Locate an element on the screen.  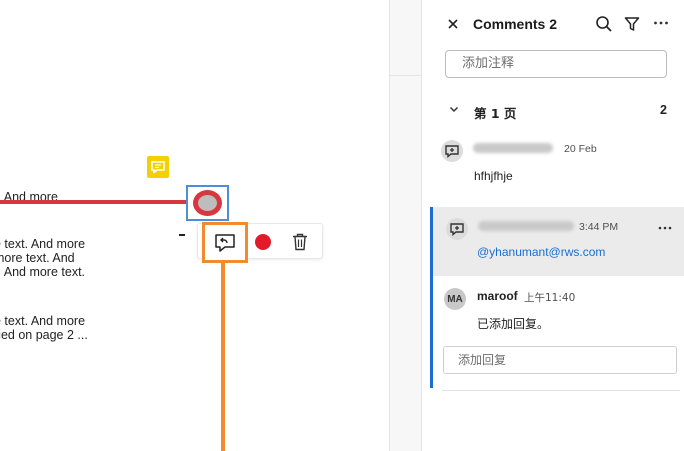
delete-button is located at coordinates (300, 242).